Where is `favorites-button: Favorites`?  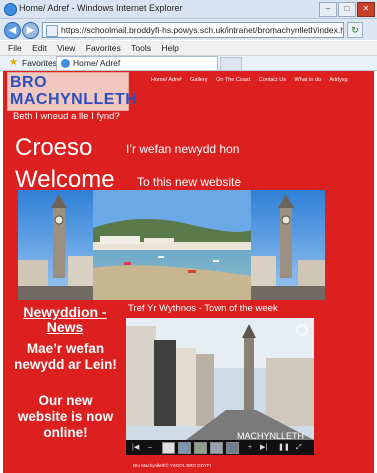 favorites-button: Favorites is located at coordinates (39, 63).